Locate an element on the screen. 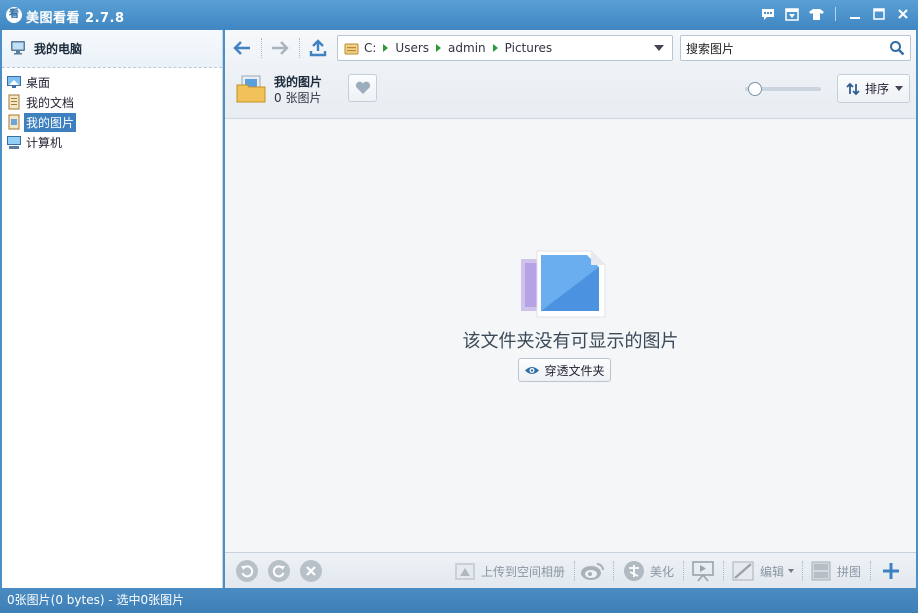 The width and height of the screenshot is (918, 613). my-computer-label: 我的电脑 is located at coordinates (58, 49).